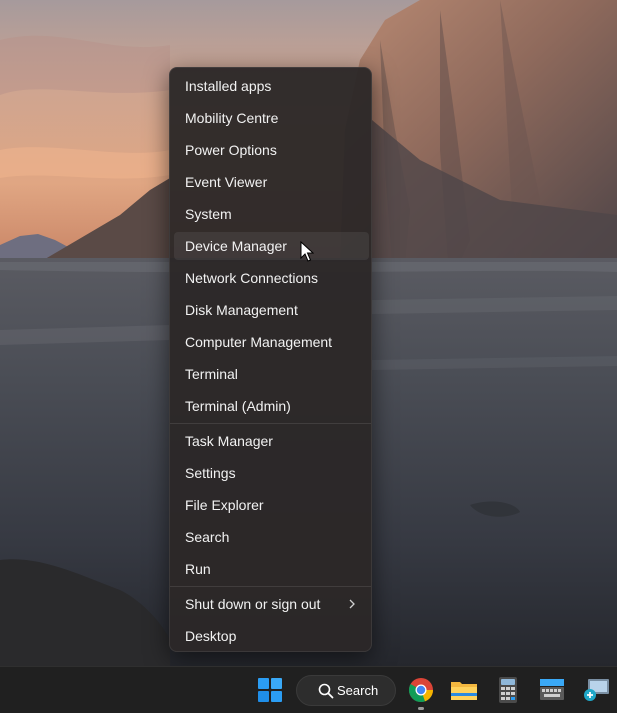 This screenshot has height=713, width=617. I want to click on menu-item-run: Run, so click(271, 569).